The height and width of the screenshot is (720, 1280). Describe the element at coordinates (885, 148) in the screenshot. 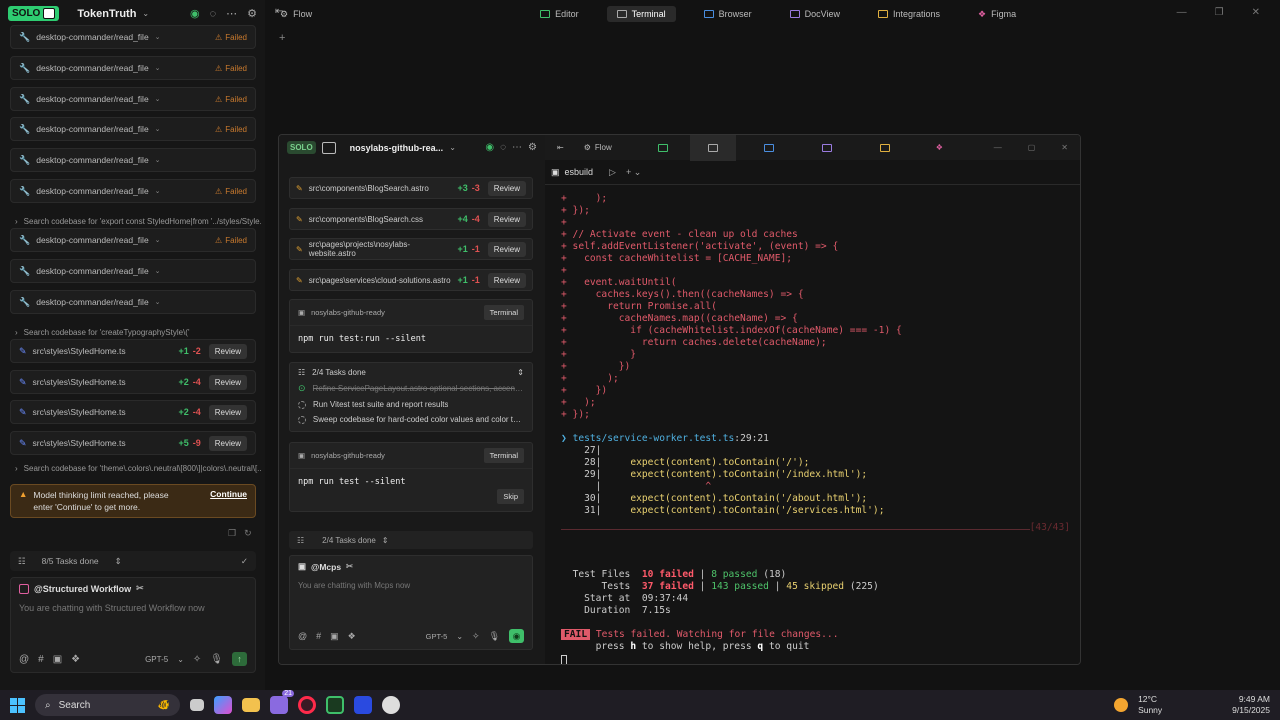

I see `tab-integrations` at that location.